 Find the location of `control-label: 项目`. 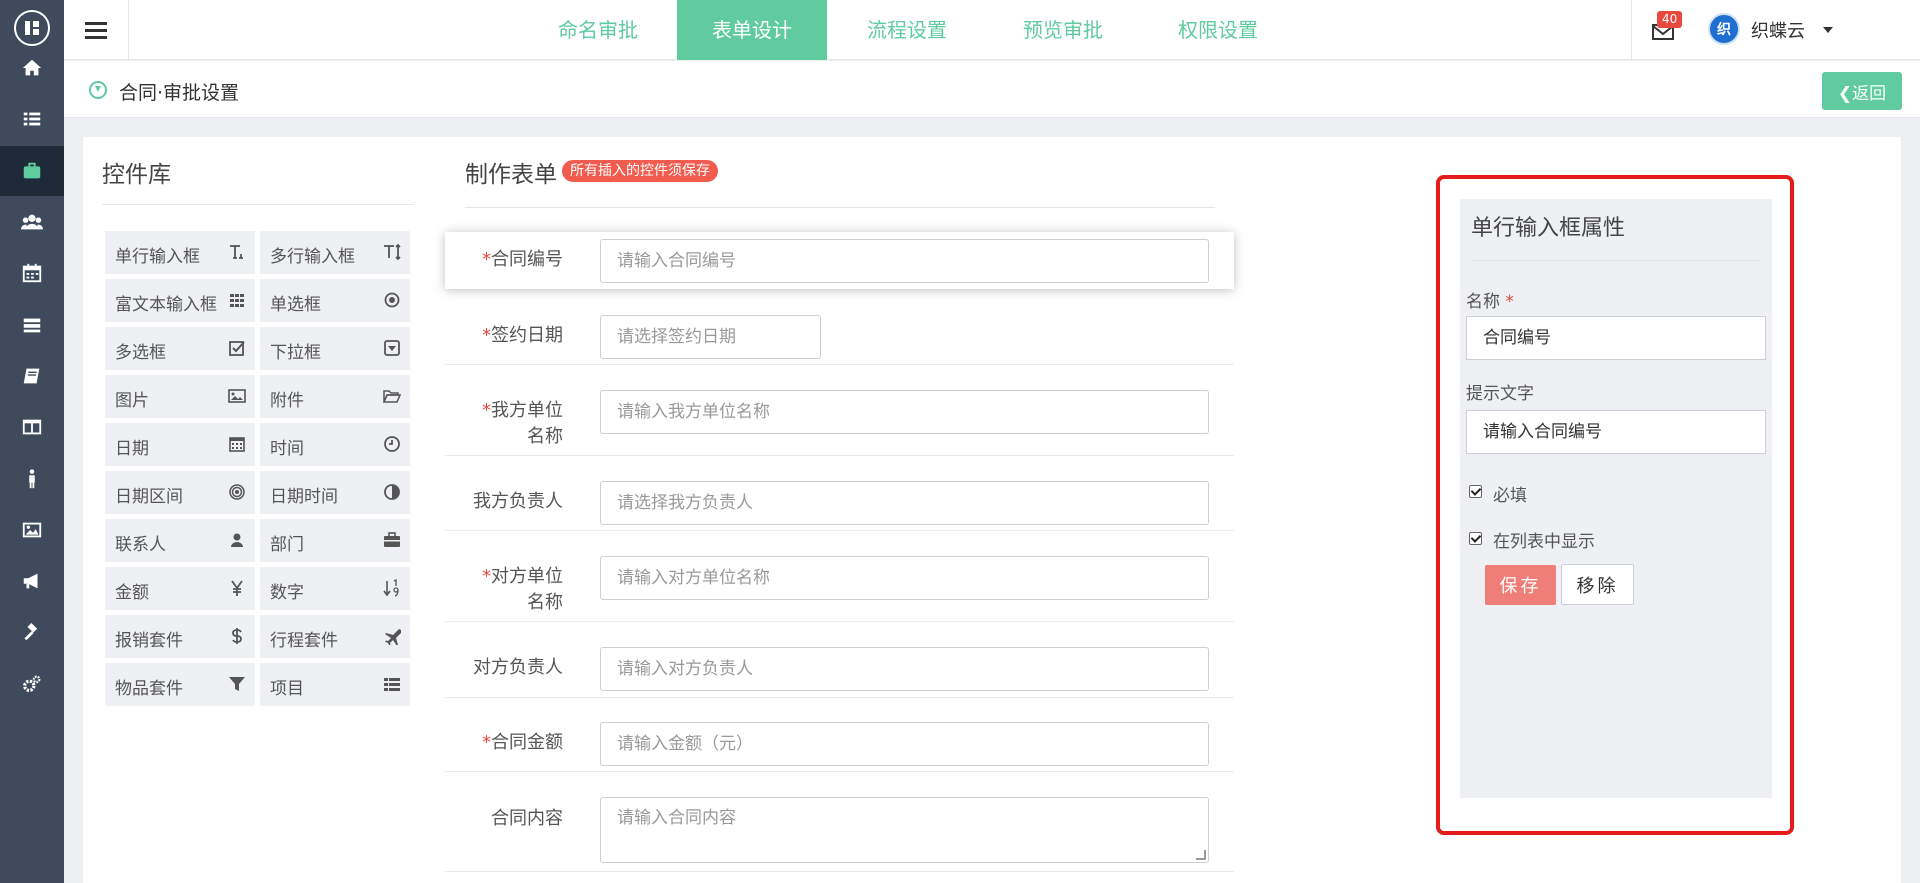

control-label: 项目 is located at coordinates (287, 689).